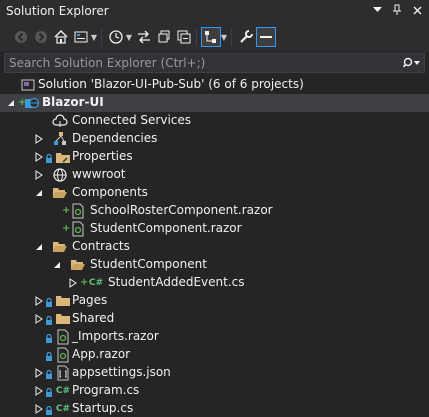 The width and height of the screenshot is (429, 417). Describe the element at coordinates (214, 319) in the screenshot. I see `tree-item-shared: Shared` at that location.